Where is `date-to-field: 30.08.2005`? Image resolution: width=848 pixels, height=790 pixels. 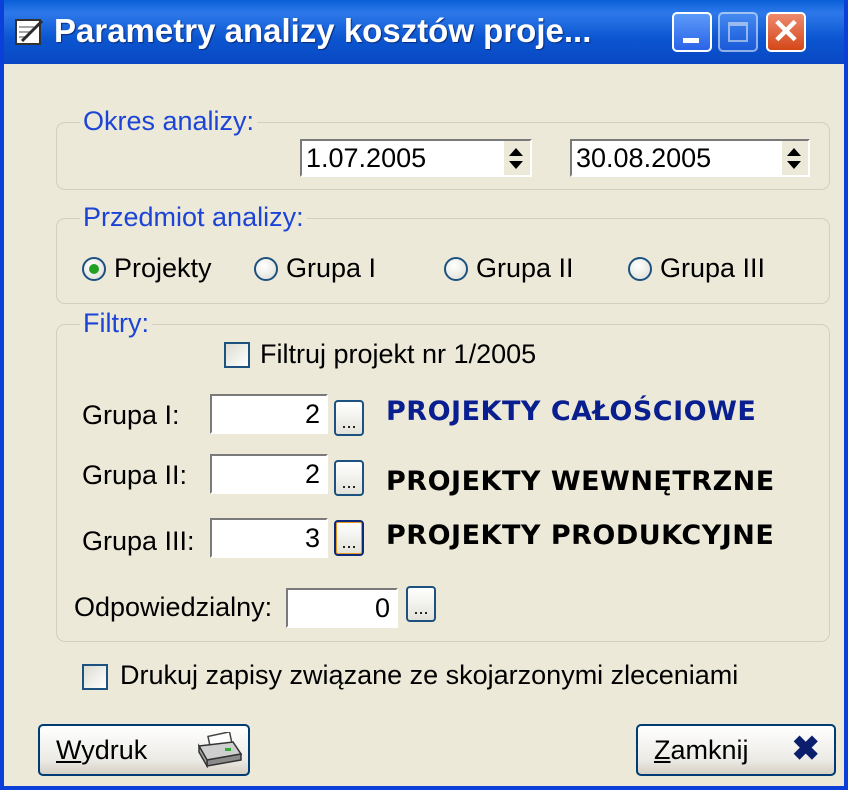
date-to-field: 30.08.2005 is located at coordinates (690, 158).